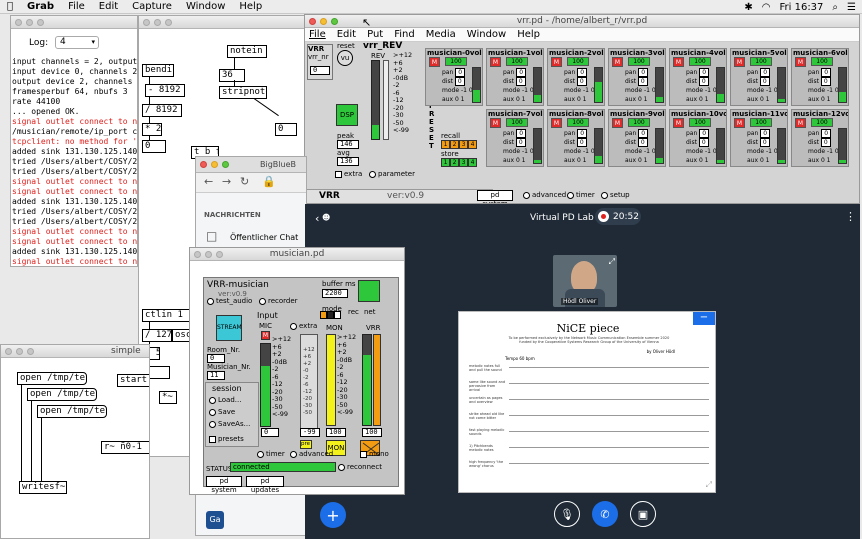  What do you see at coordinates (495, 196) in the screenshot?
I see `pd-system-button: pd system` at bounding box center [495, 196].